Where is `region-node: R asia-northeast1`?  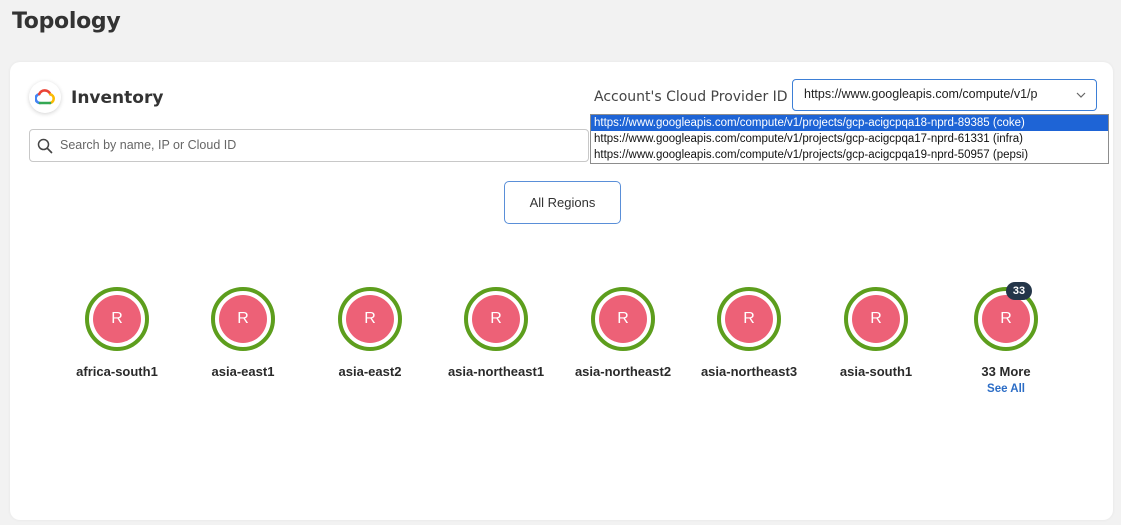 region-node: R asia-northeast1 is located at coordinates (496, 333).